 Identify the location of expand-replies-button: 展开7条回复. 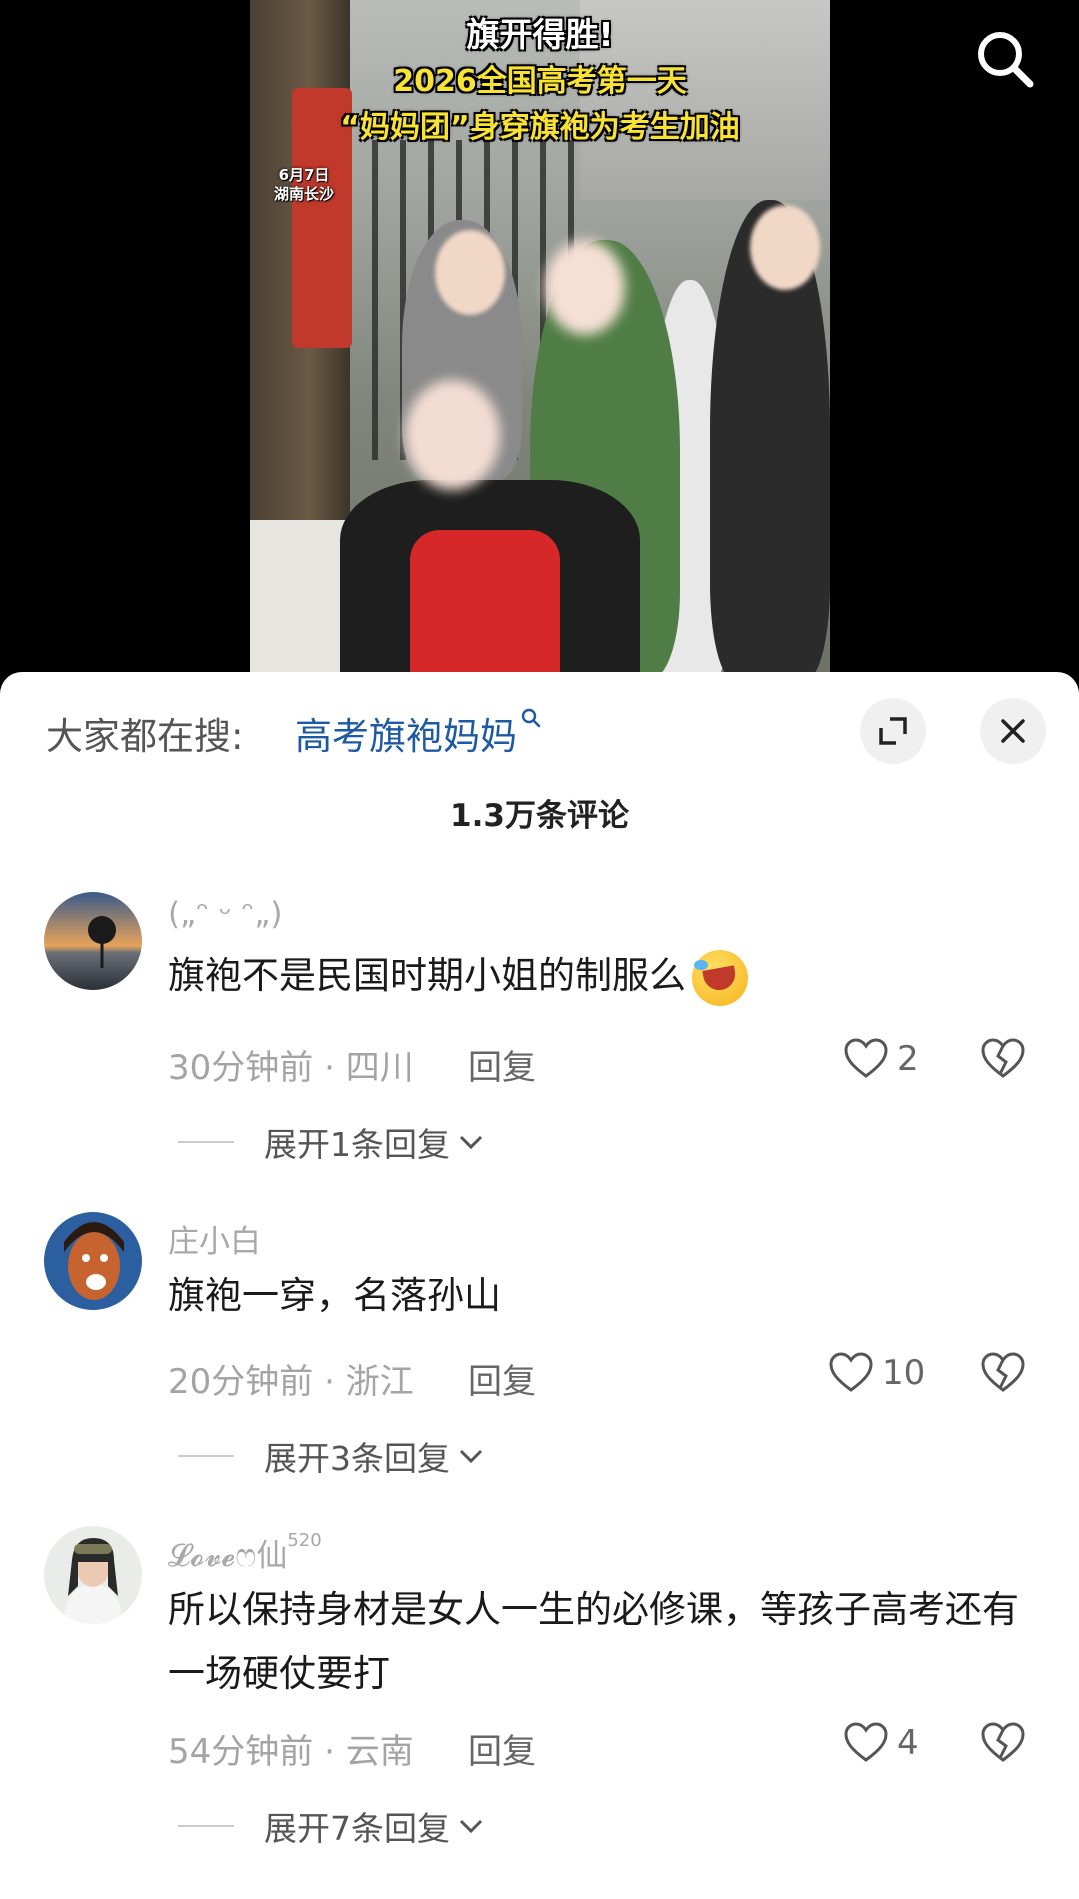
(331, 1826).